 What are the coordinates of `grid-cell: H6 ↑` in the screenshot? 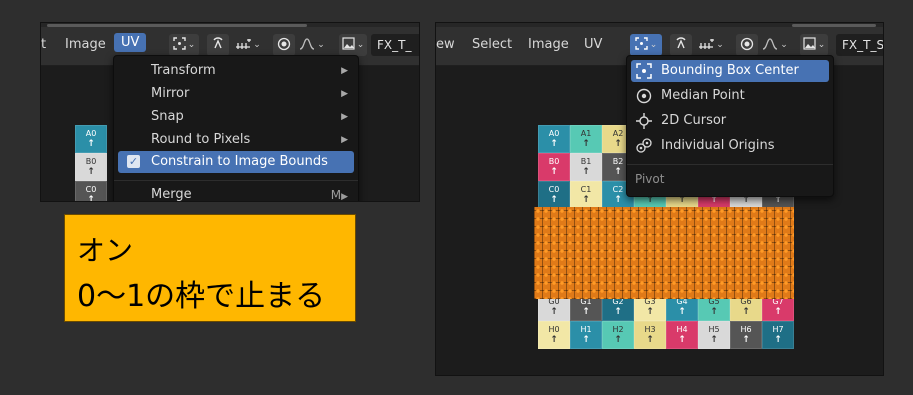 It's located at (746, 335).